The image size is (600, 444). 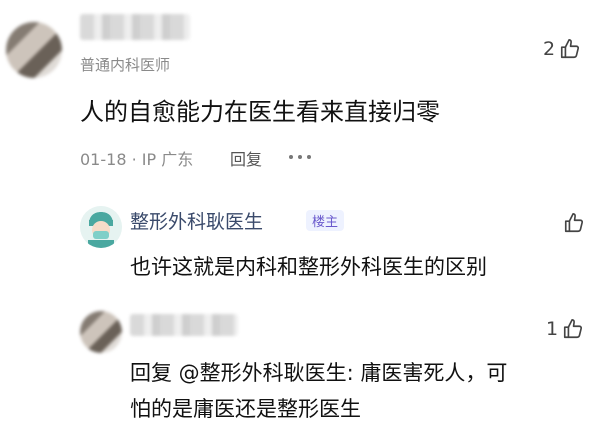 I want to click on like-button: 2, so click(x=562, y=49).